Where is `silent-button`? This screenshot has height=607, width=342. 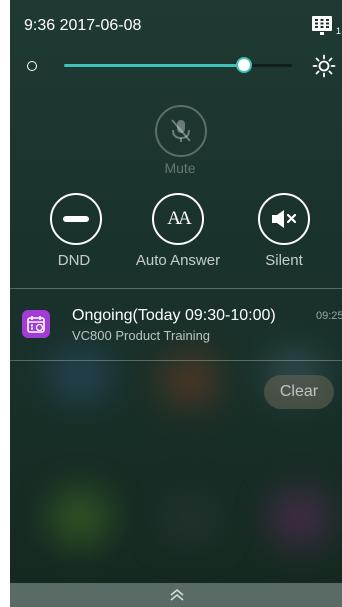
silent-button is located at coordinates (284, 219).